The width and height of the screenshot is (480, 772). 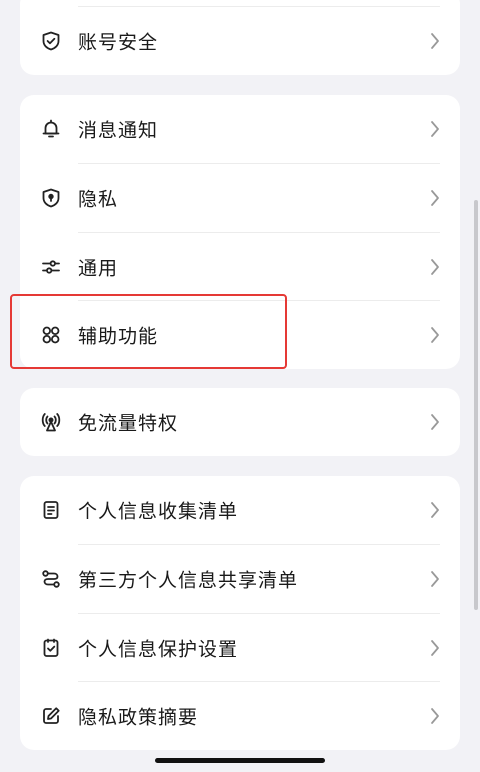 What do you see at coordinates (51, 267) in the screenshot?
I see `sliders-icon` at bounding box center [51, 267].